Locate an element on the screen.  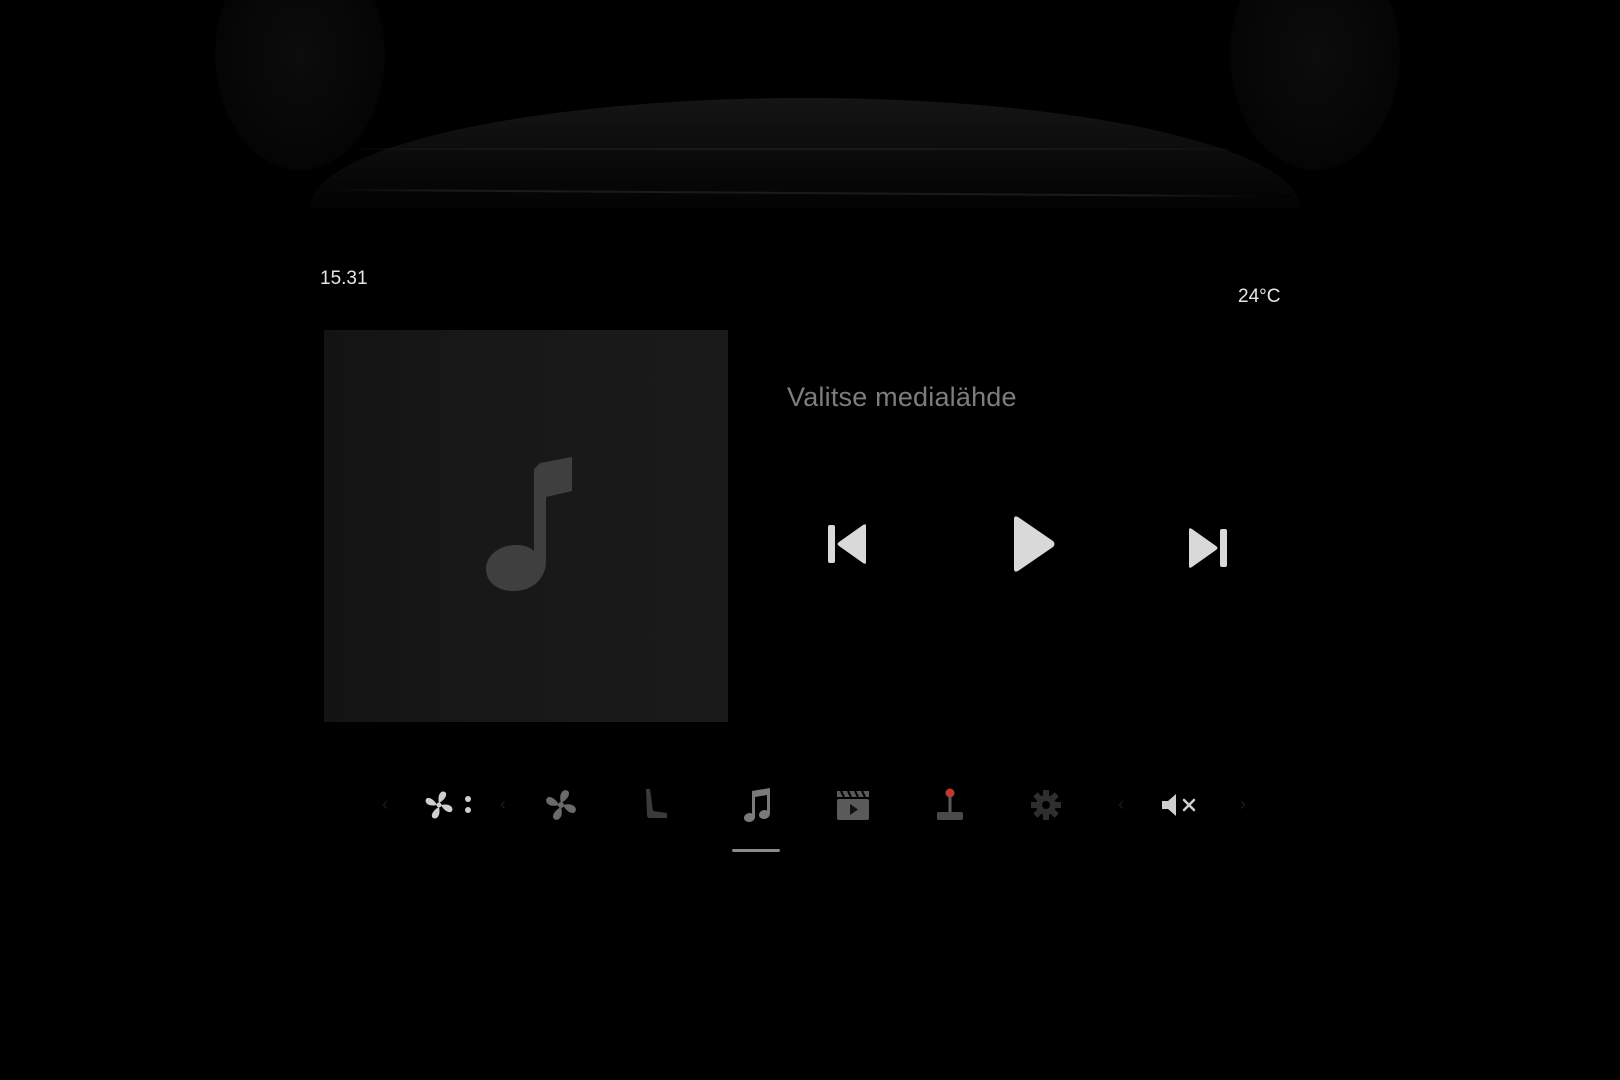
video-clapper-icon is located at coordinates (853, 805).